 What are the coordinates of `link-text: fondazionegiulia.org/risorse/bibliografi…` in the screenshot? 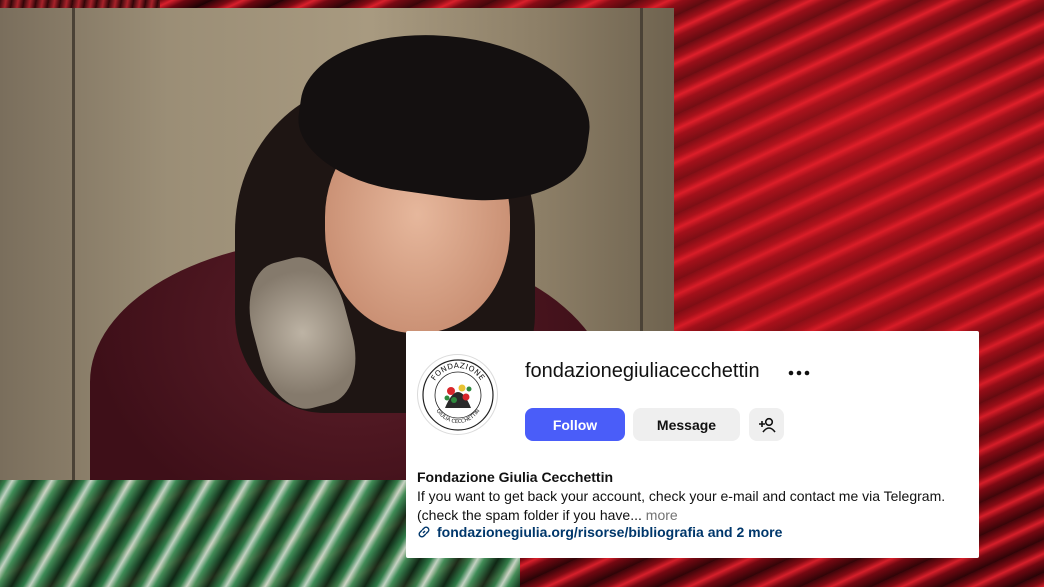 It's located at (610, 532).